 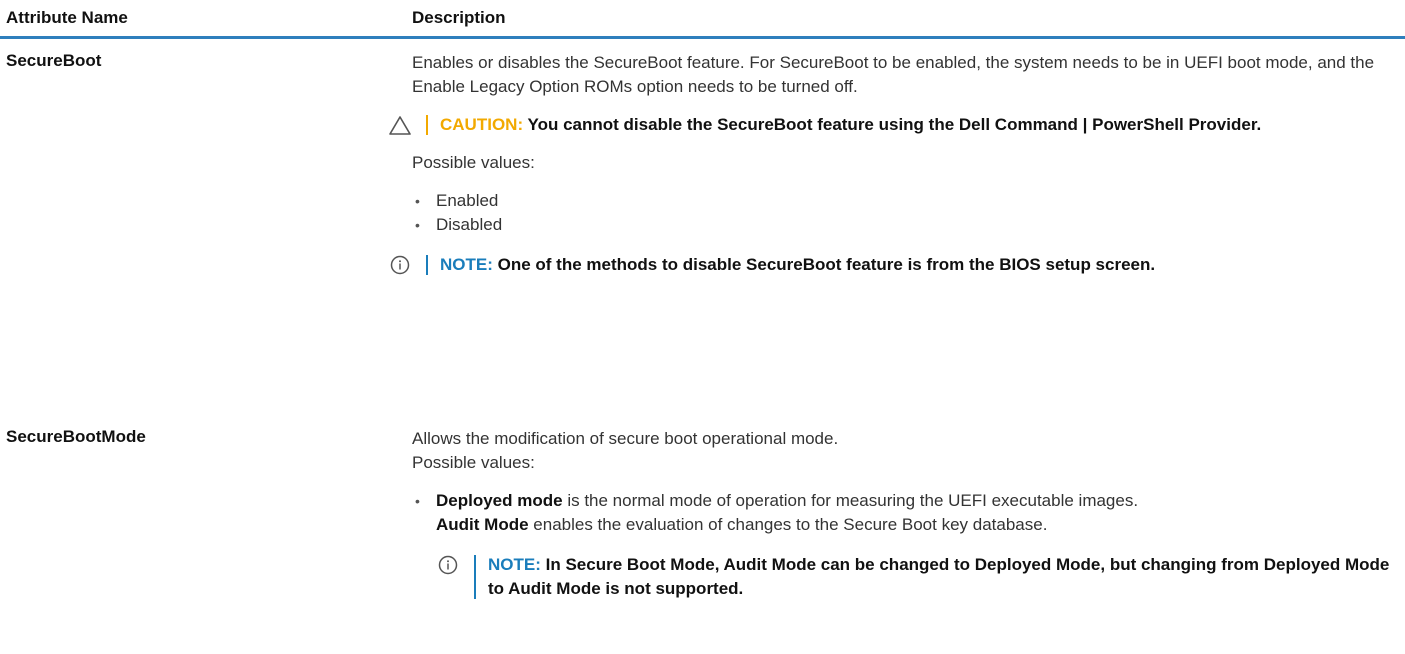 I want to click on column-header-attribute-name: Attribute Name, so click(x=67, y=17).